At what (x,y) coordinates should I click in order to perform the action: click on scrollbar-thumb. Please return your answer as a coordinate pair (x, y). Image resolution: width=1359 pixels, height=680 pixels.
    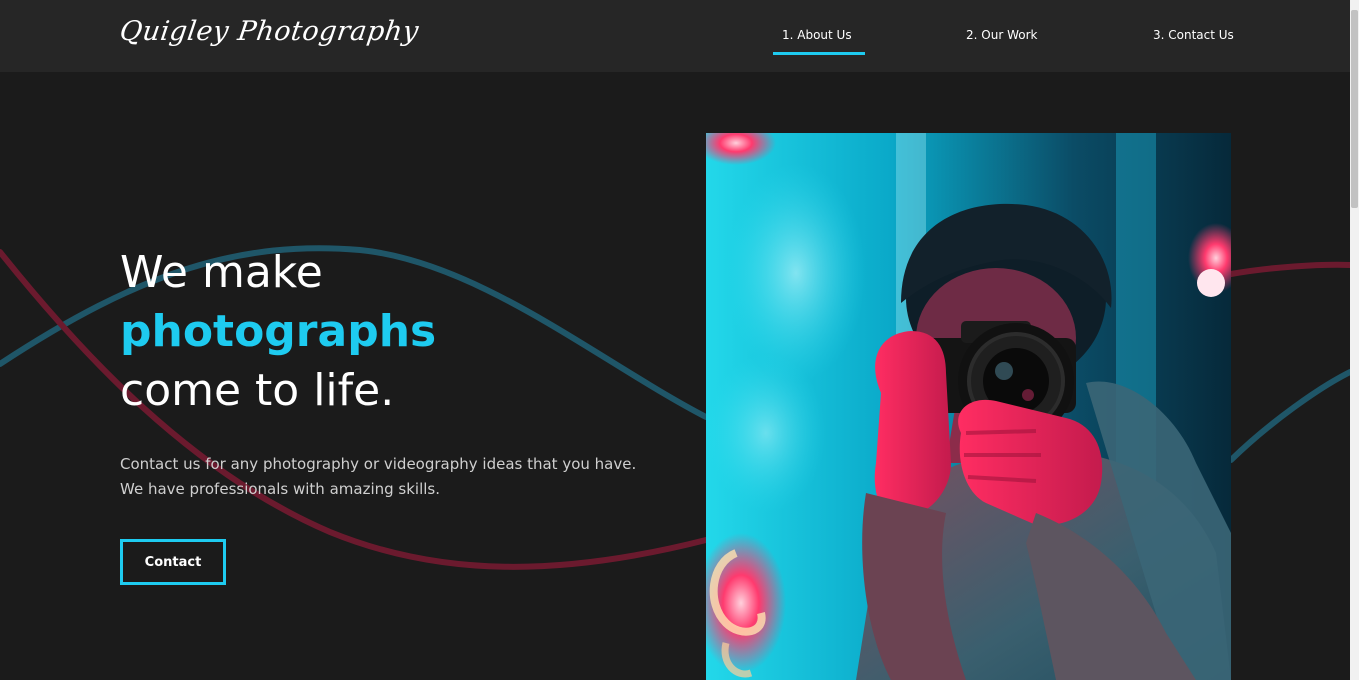
    Looking at the image, I should click on (1354, 109).